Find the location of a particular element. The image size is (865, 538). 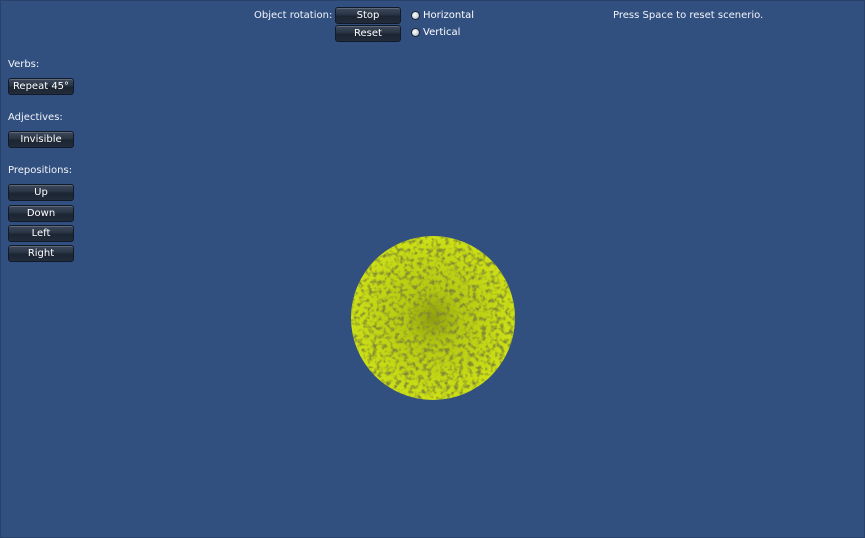

left-button: Left is located at coordinates (41, 233).